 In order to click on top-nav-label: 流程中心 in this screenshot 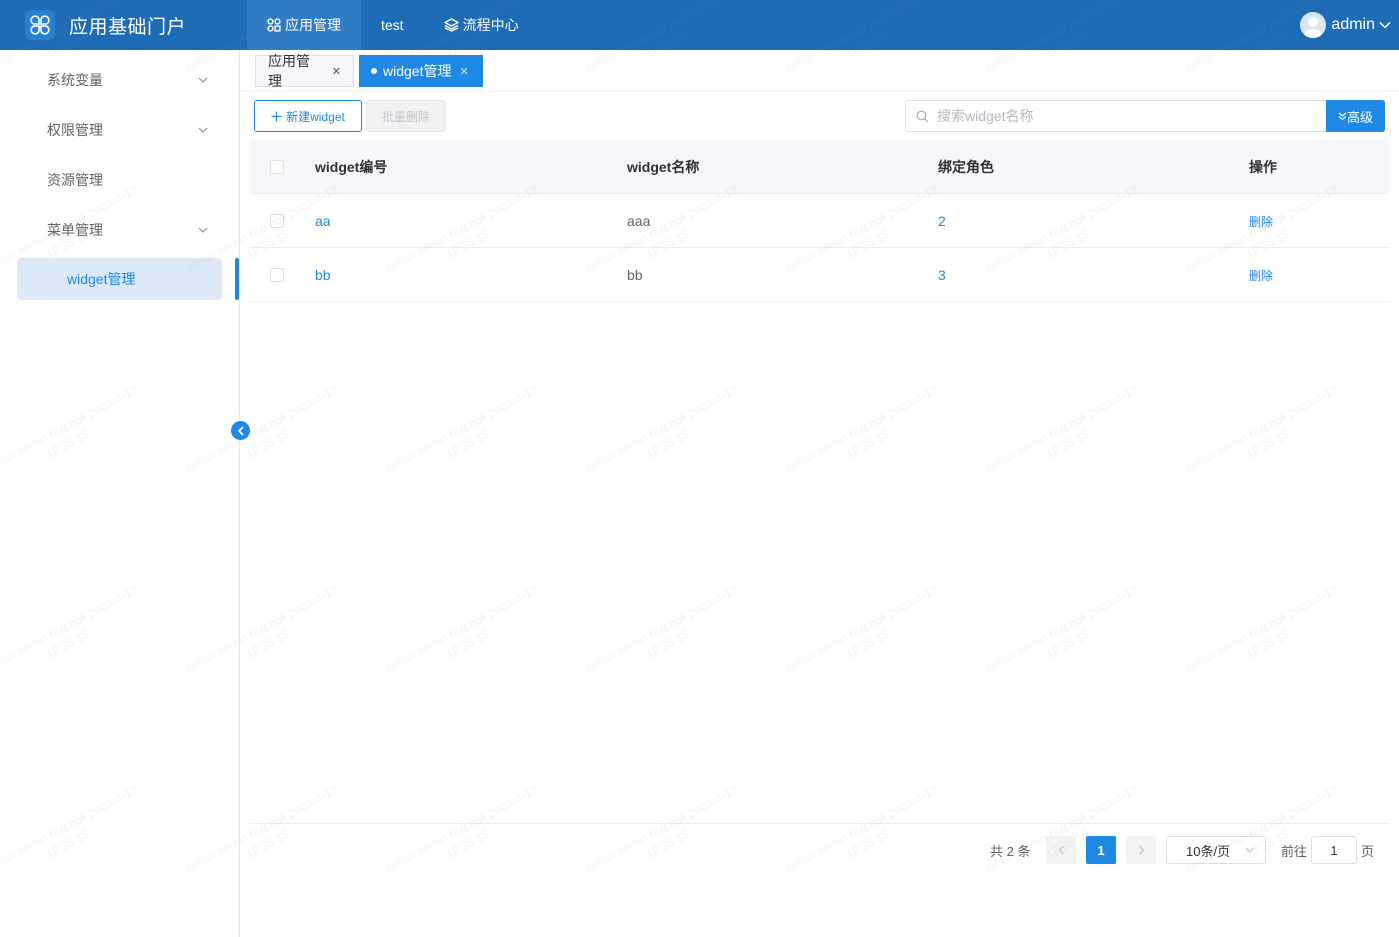, I will do `click(490, 25)`.